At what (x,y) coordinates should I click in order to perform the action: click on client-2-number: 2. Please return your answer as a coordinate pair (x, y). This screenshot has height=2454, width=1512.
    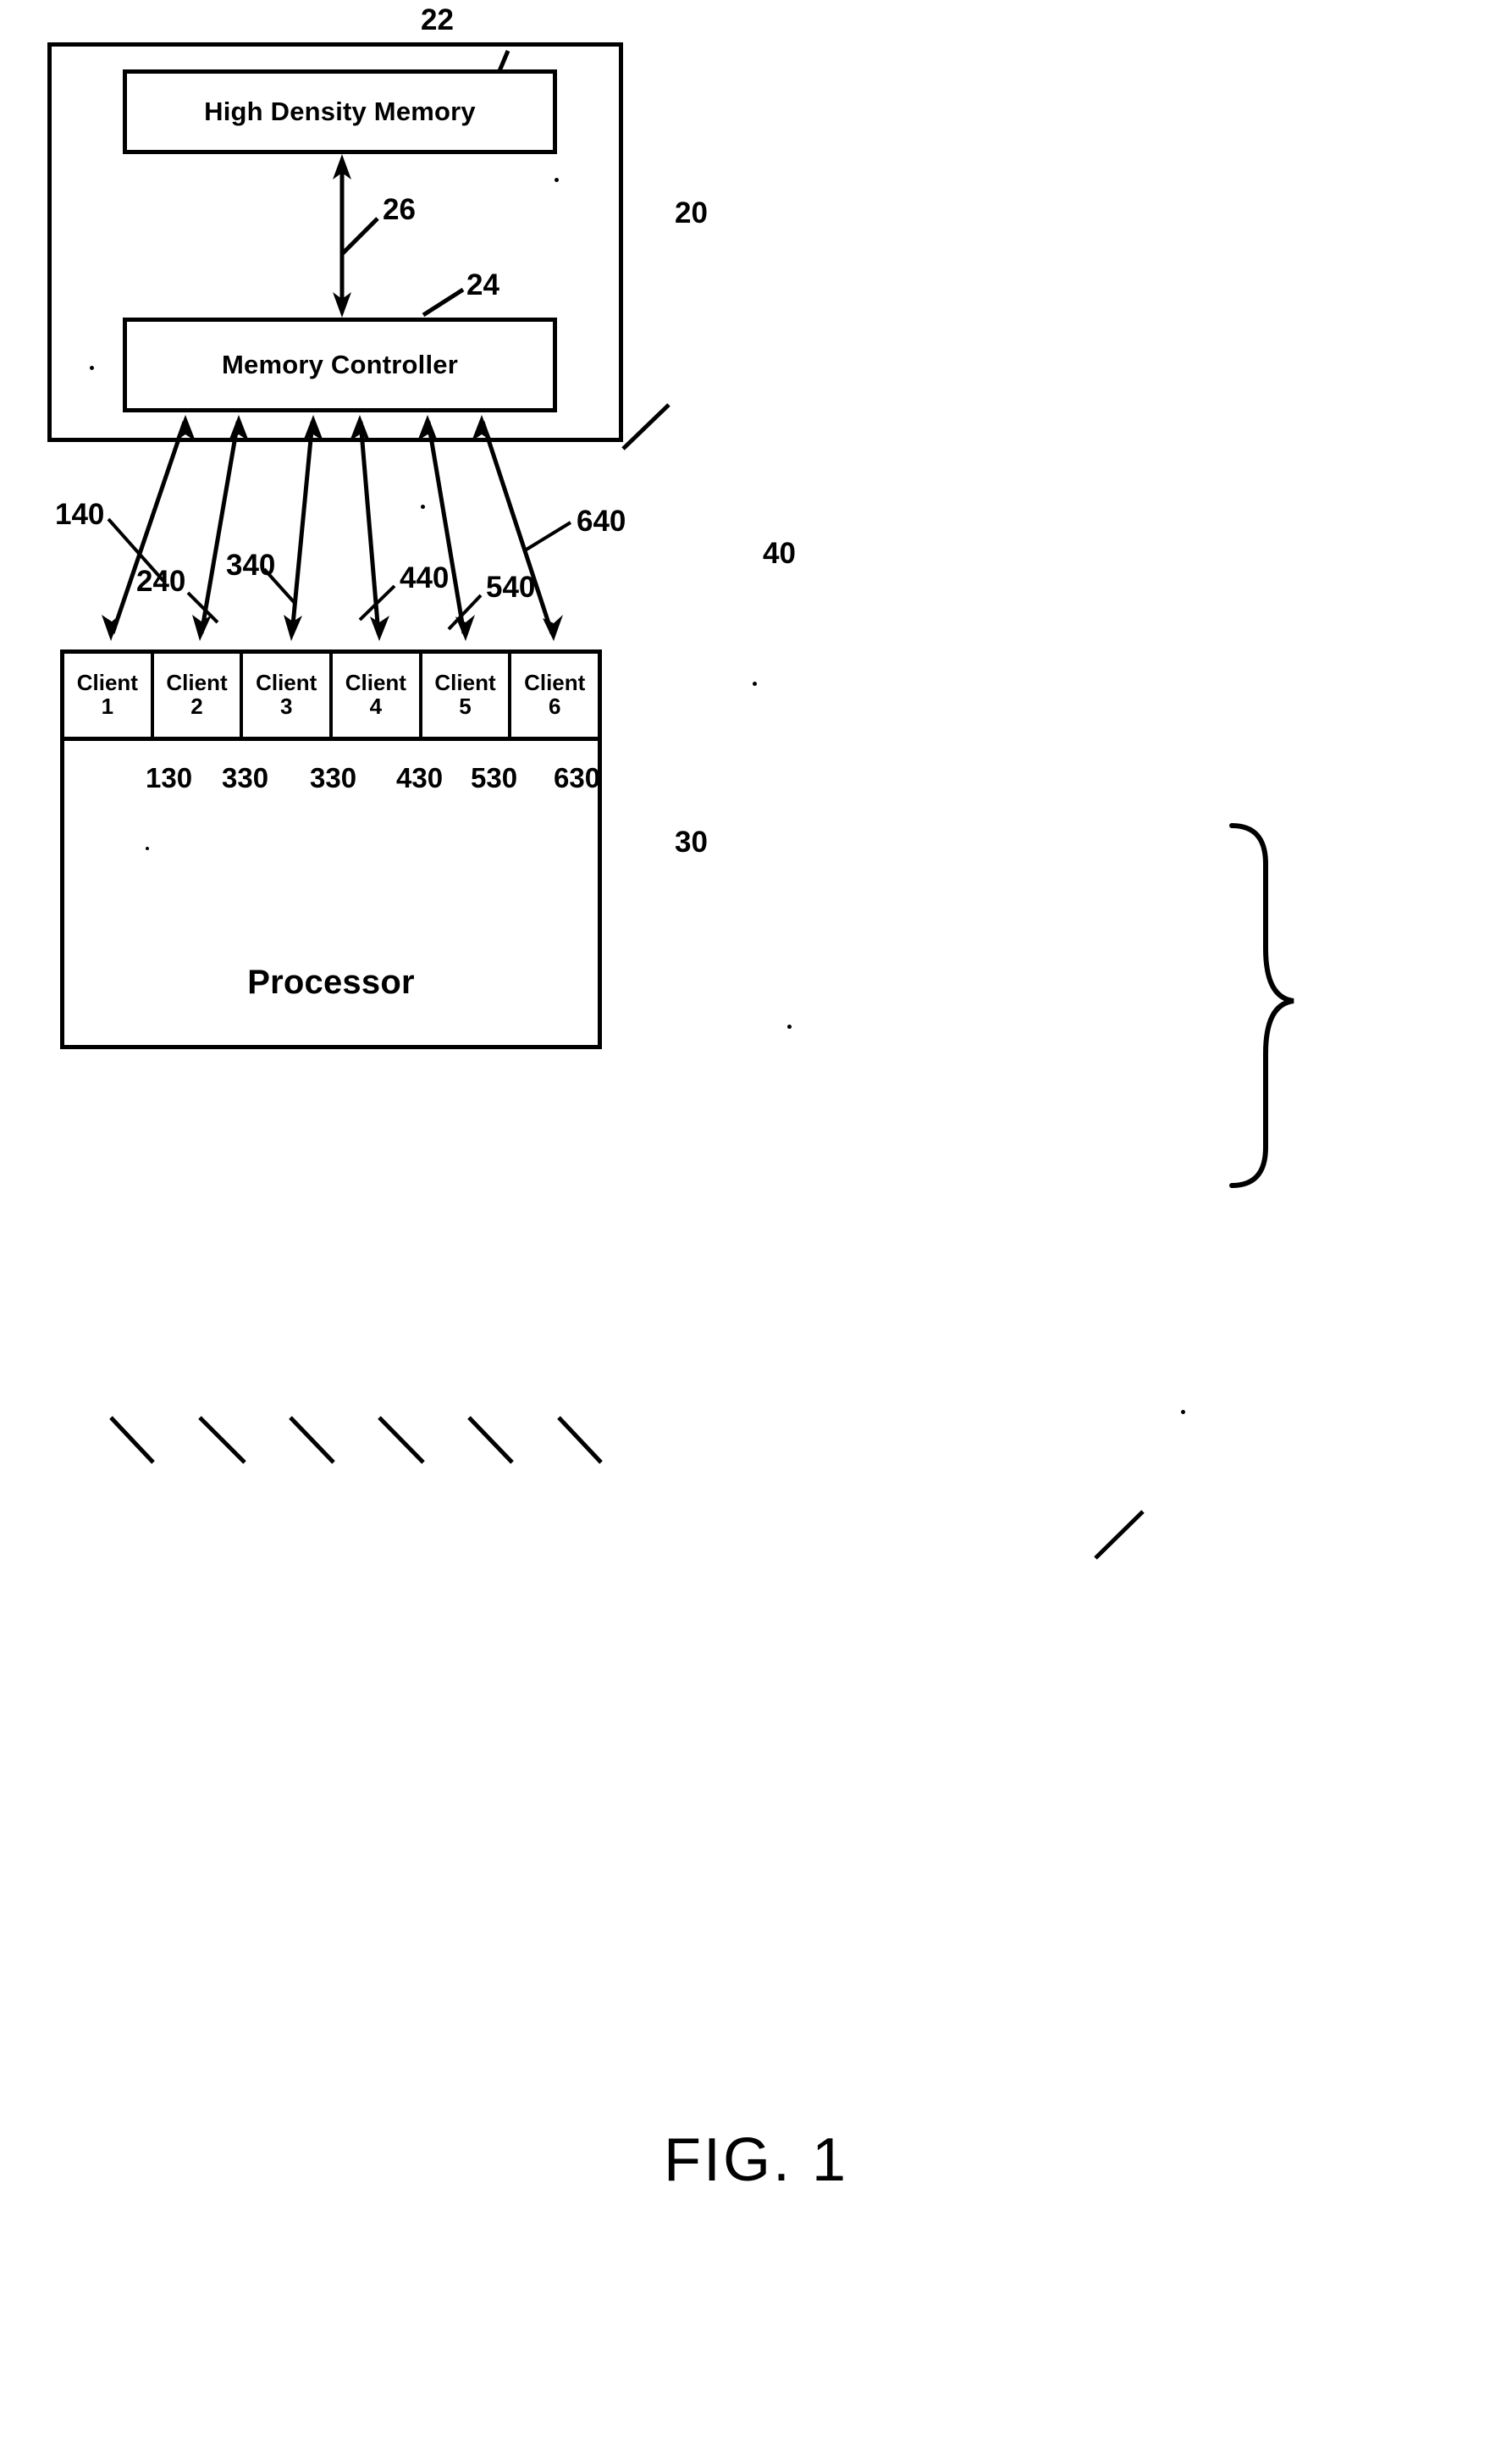
    Looking at the image, I should click on (196, 707).